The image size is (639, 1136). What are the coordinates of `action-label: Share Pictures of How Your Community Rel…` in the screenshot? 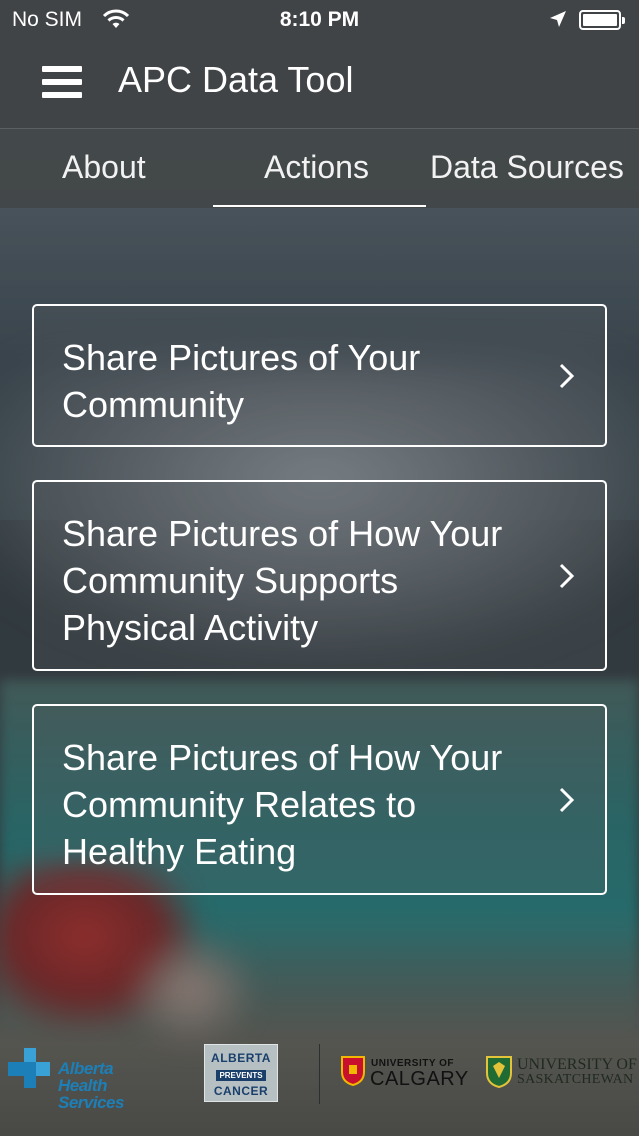 It's located at (282, 804).